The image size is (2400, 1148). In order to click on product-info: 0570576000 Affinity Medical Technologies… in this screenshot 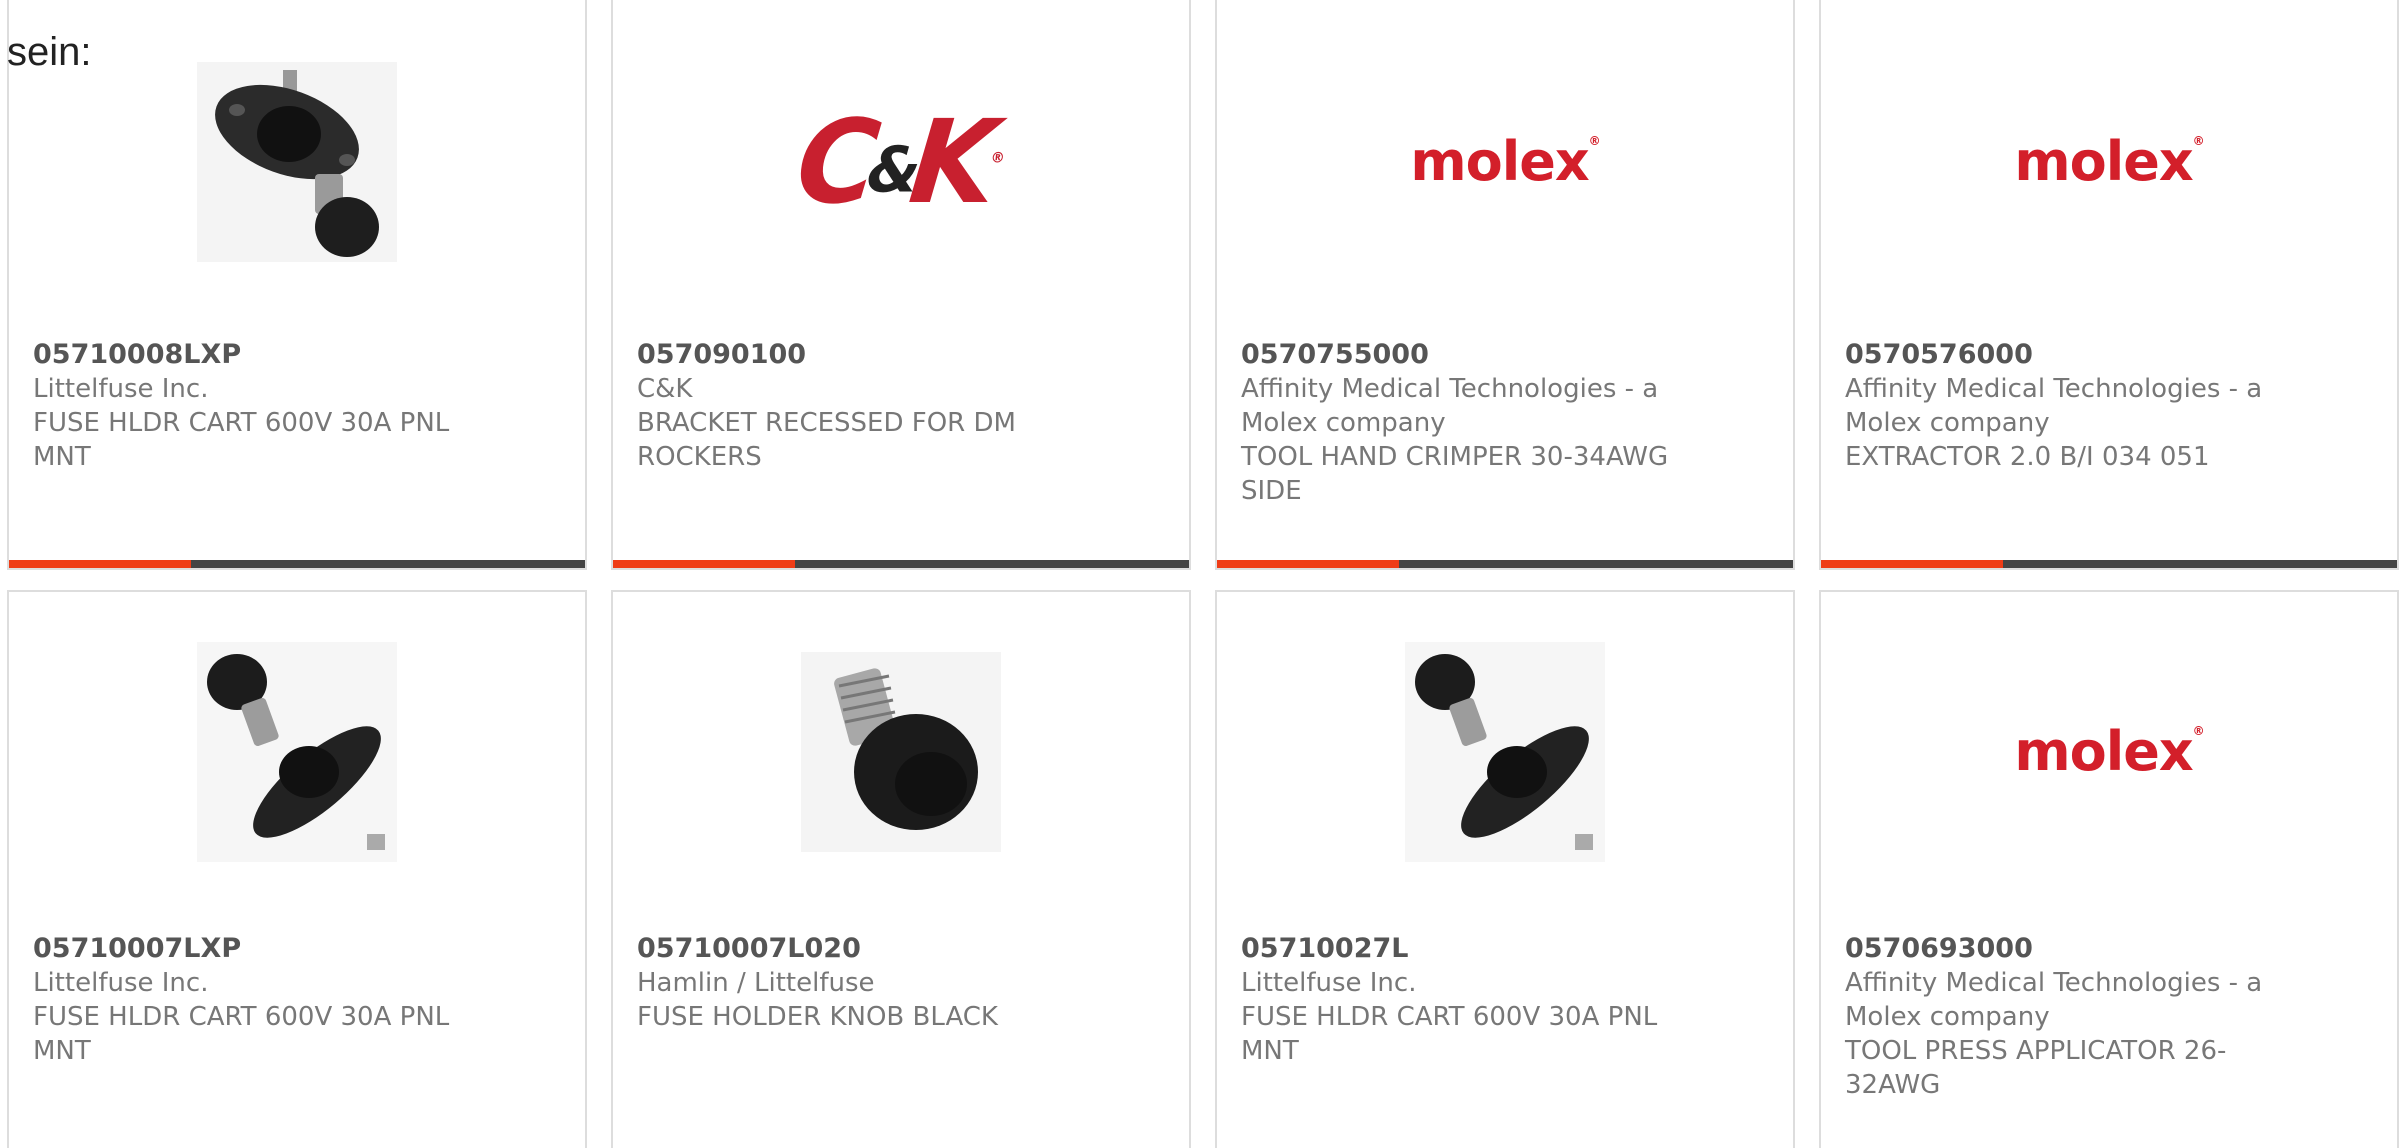, I will do `click(2065, 406)`.